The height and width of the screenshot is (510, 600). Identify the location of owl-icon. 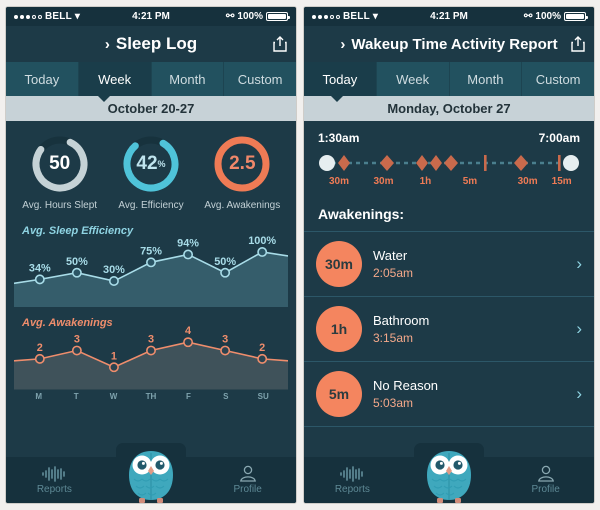
(449, 477).